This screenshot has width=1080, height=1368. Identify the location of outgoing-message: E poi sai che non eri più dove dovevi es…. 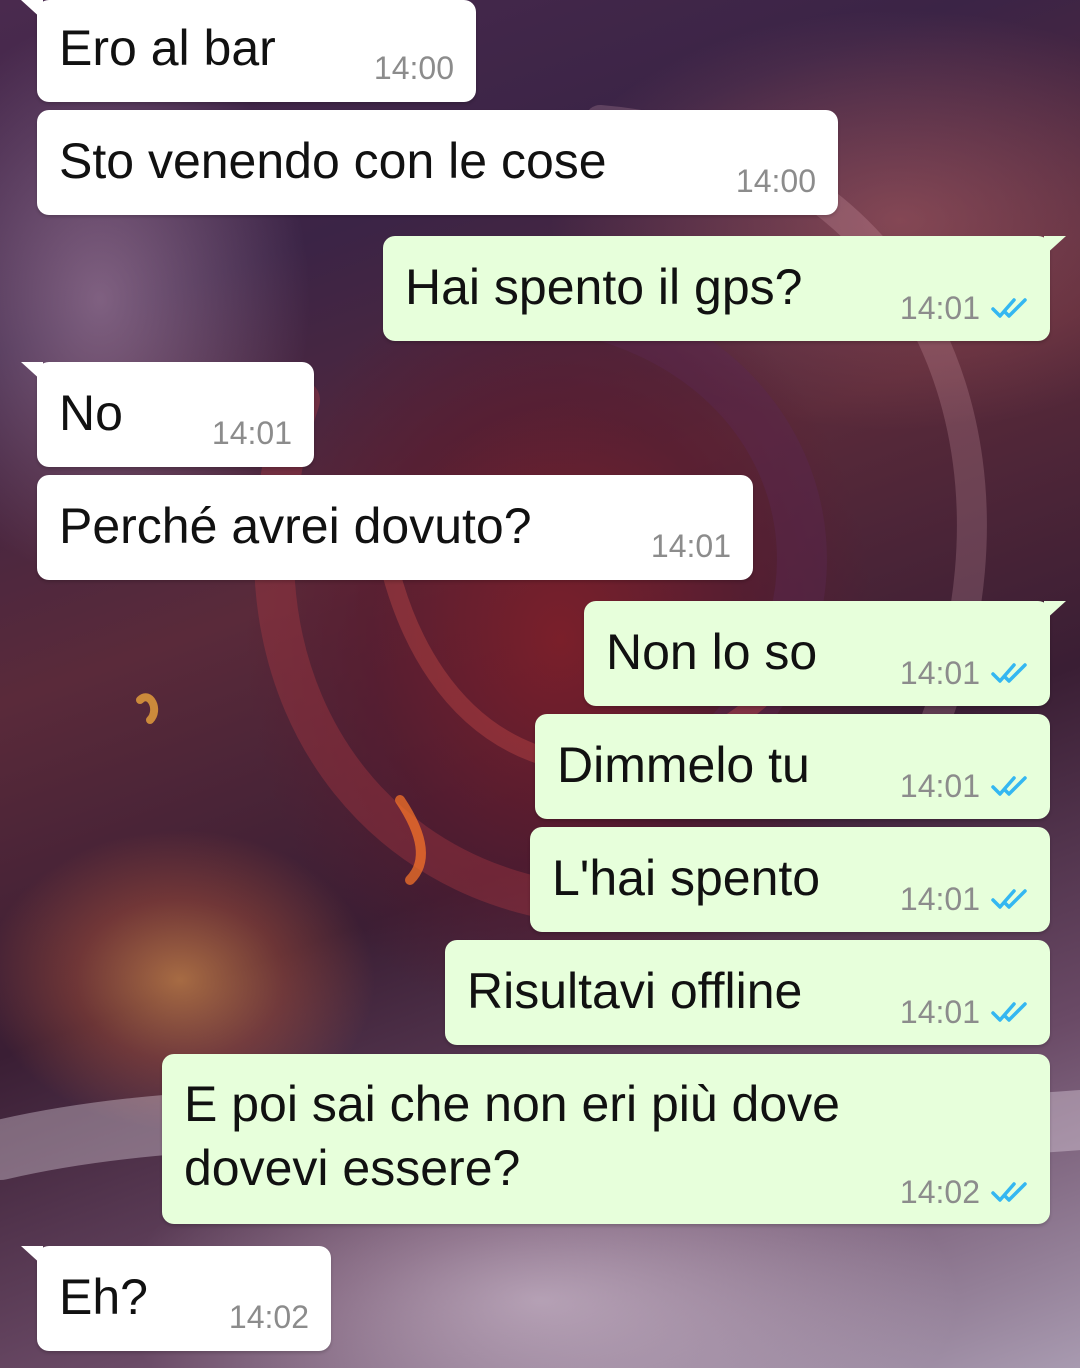
(606, 1139).